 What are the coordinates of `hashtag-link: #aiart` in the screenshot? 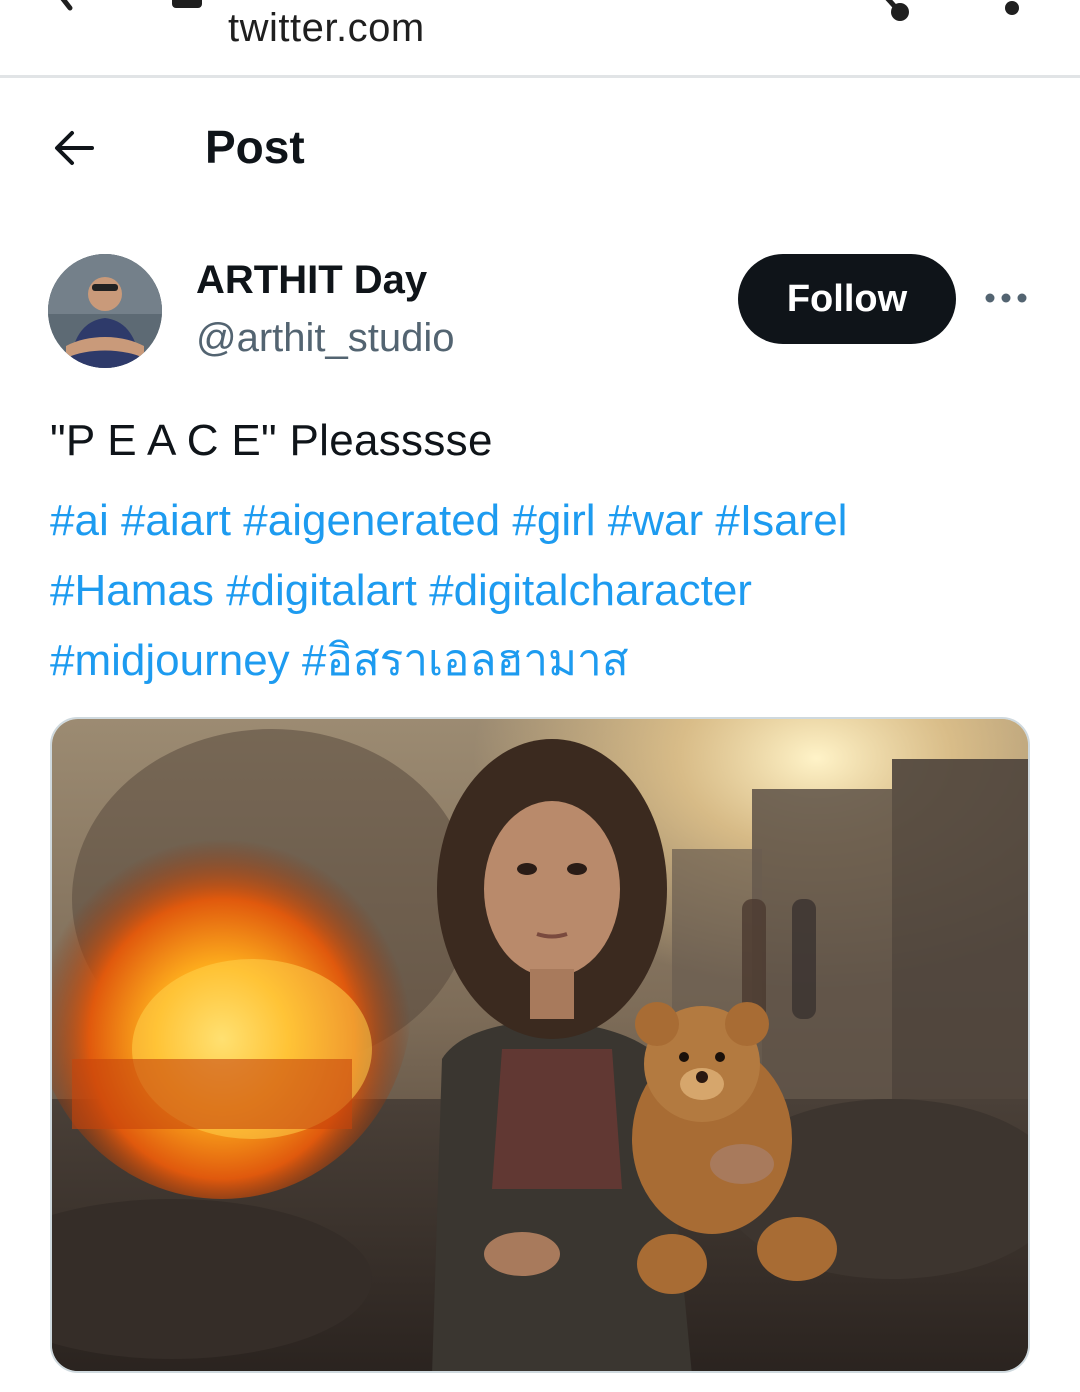 It's located at (176, 520).